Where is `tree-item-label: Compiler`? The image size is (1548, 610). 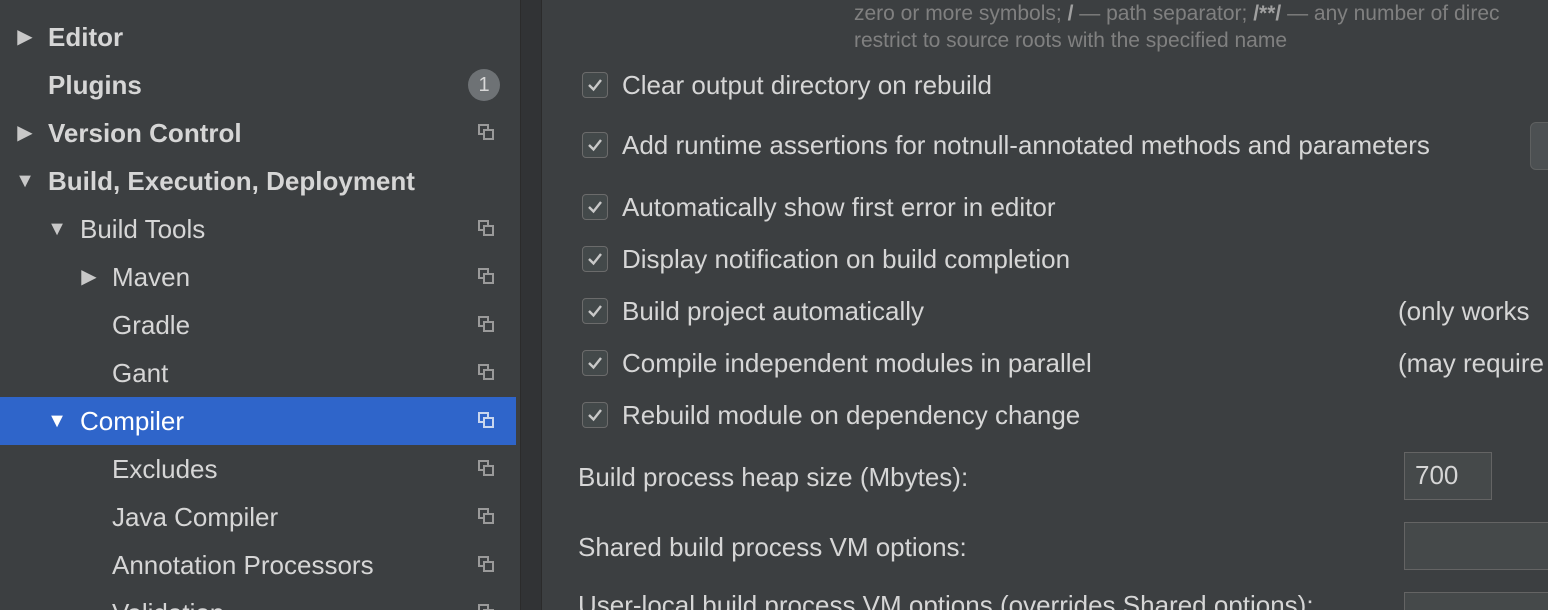 tree-item-label: Compiler is located at coordinates (132, 420).